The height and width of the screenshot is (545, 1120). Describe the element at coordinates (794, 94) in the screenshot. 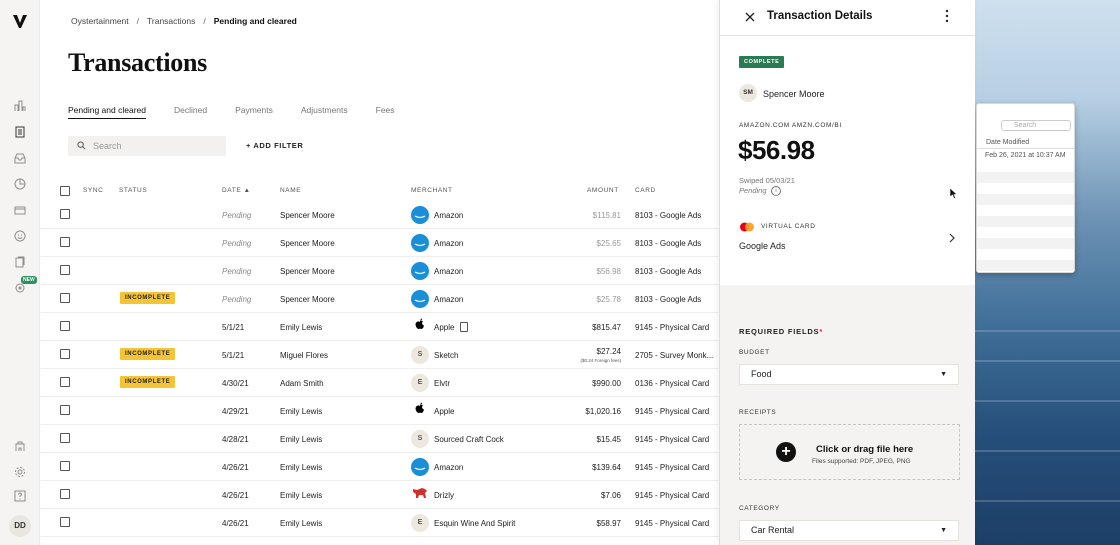

I see `cardholder-name: Spencer Moore` at that location.